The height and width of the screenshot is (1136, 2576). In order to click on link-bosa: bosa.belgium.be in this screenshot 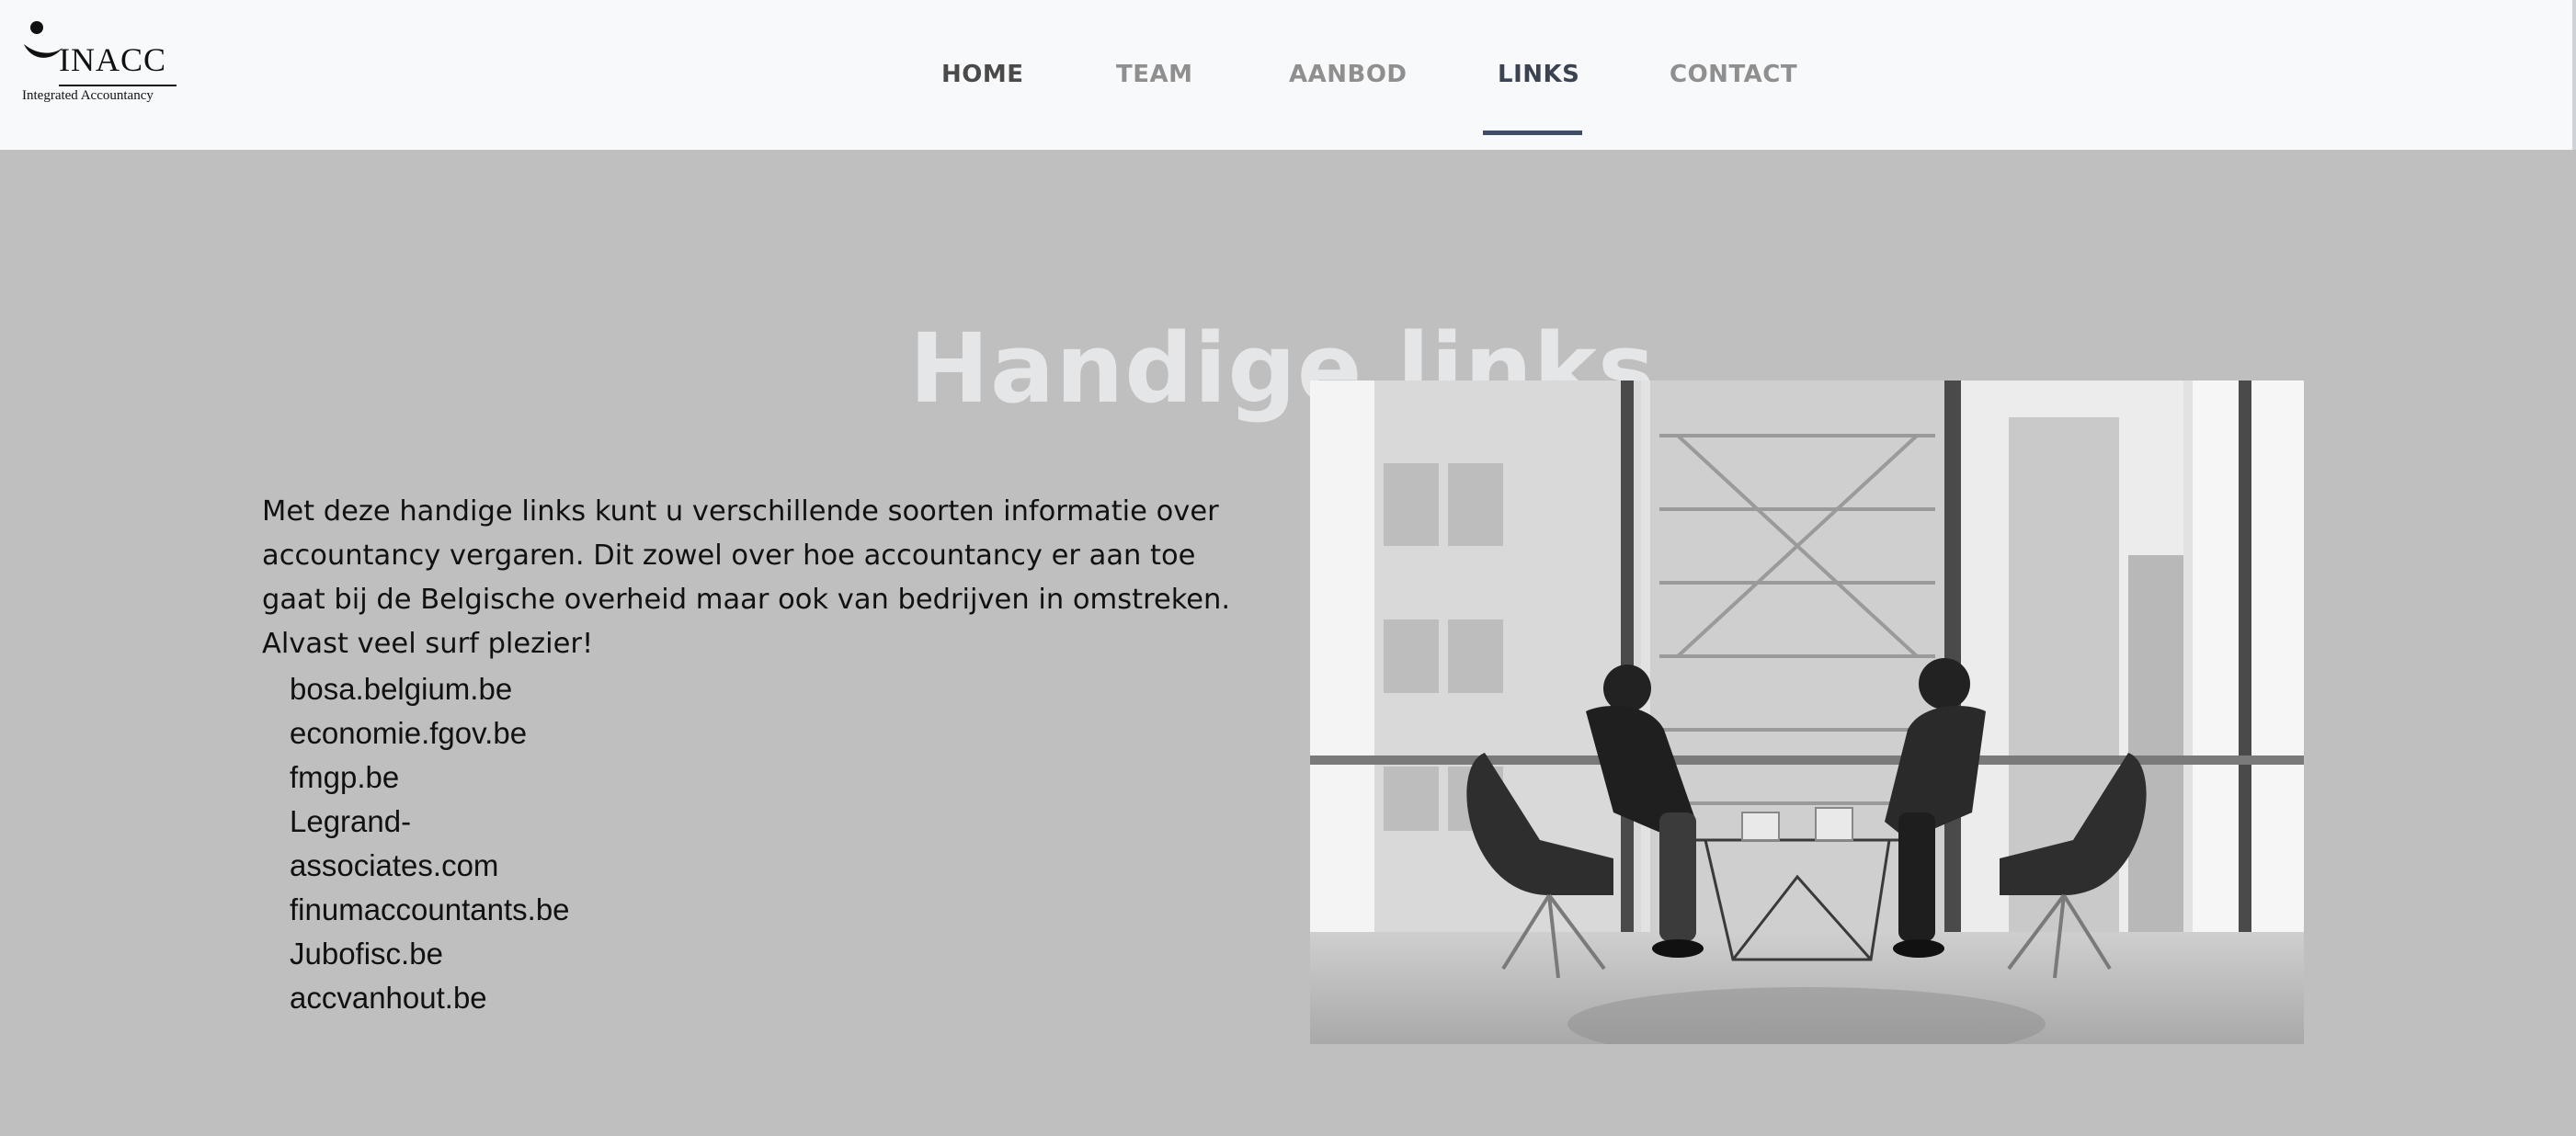, I will do `click(401, 689)`.